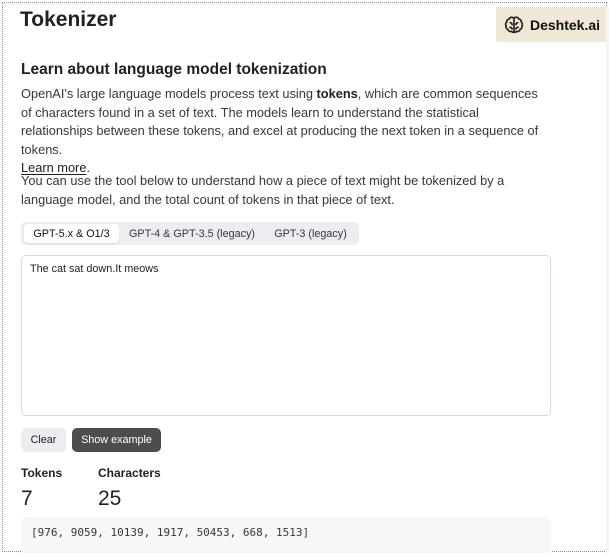 The width and height of the screenshot is (611, 557). I want to click on characters-label: Characters, so click(129, 473).